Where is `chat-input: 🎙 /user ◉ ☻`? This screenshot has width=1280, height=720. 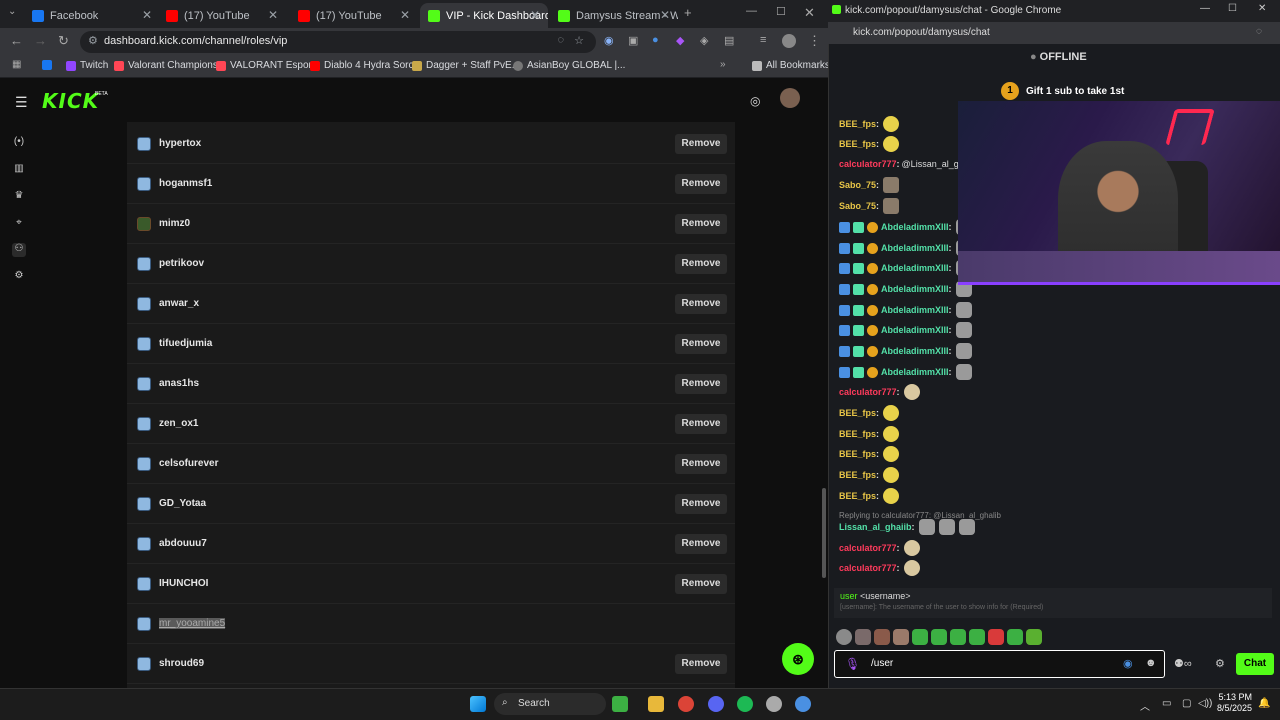 chat-input: 🎙 /user ◉ ☻ is located at coordinates (999, 664).